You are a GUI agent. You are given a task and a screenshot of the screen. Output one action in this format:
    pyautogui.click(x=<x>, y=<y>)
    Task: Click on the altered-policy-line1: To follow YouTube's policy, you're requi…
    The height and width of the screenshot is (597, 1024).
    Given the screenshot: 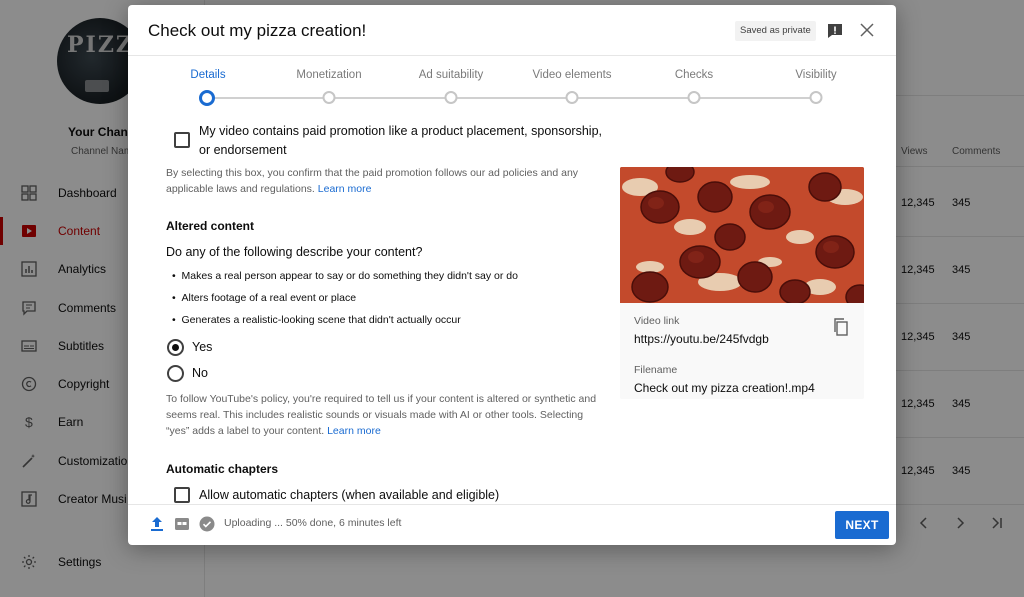 What is the action you would take?
    pyautogui.click(x=381, y=399)
    